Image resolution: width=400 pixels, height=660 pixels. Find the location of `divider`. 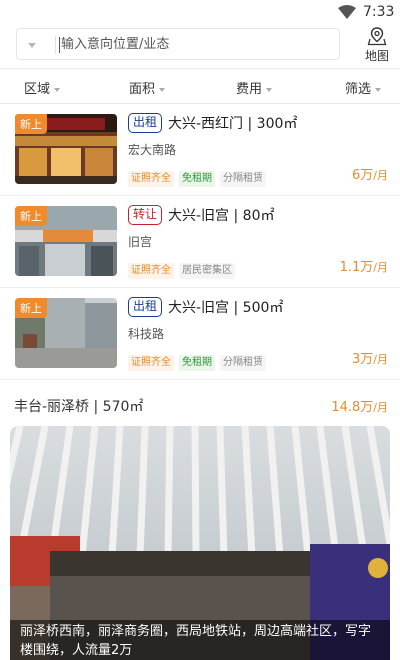

divider is located at coordinates (55, 45).